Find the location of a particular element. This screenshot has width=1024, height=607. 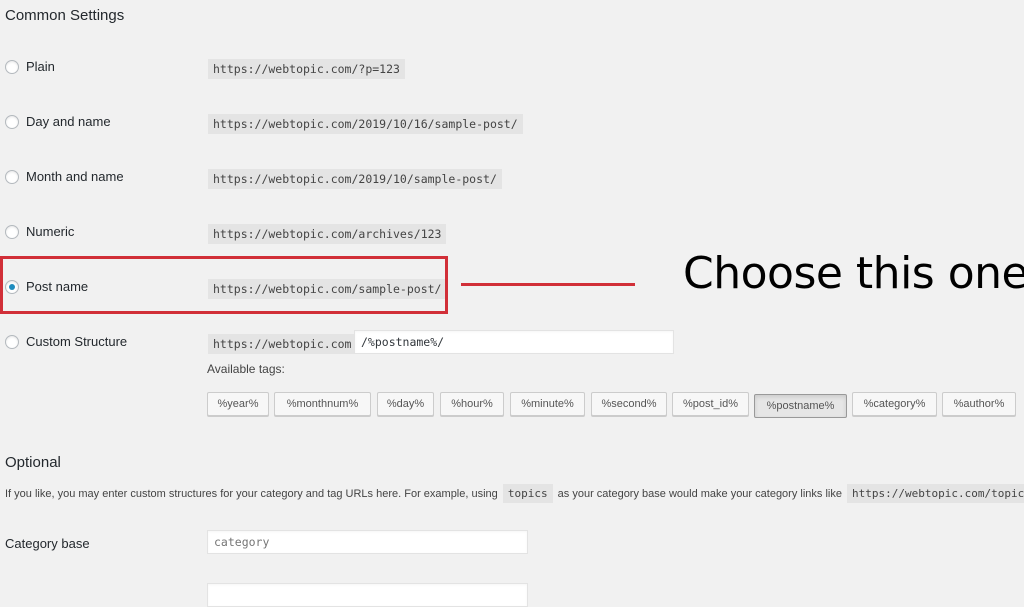

radio-month-and-name is located at coordinates (12, 177).